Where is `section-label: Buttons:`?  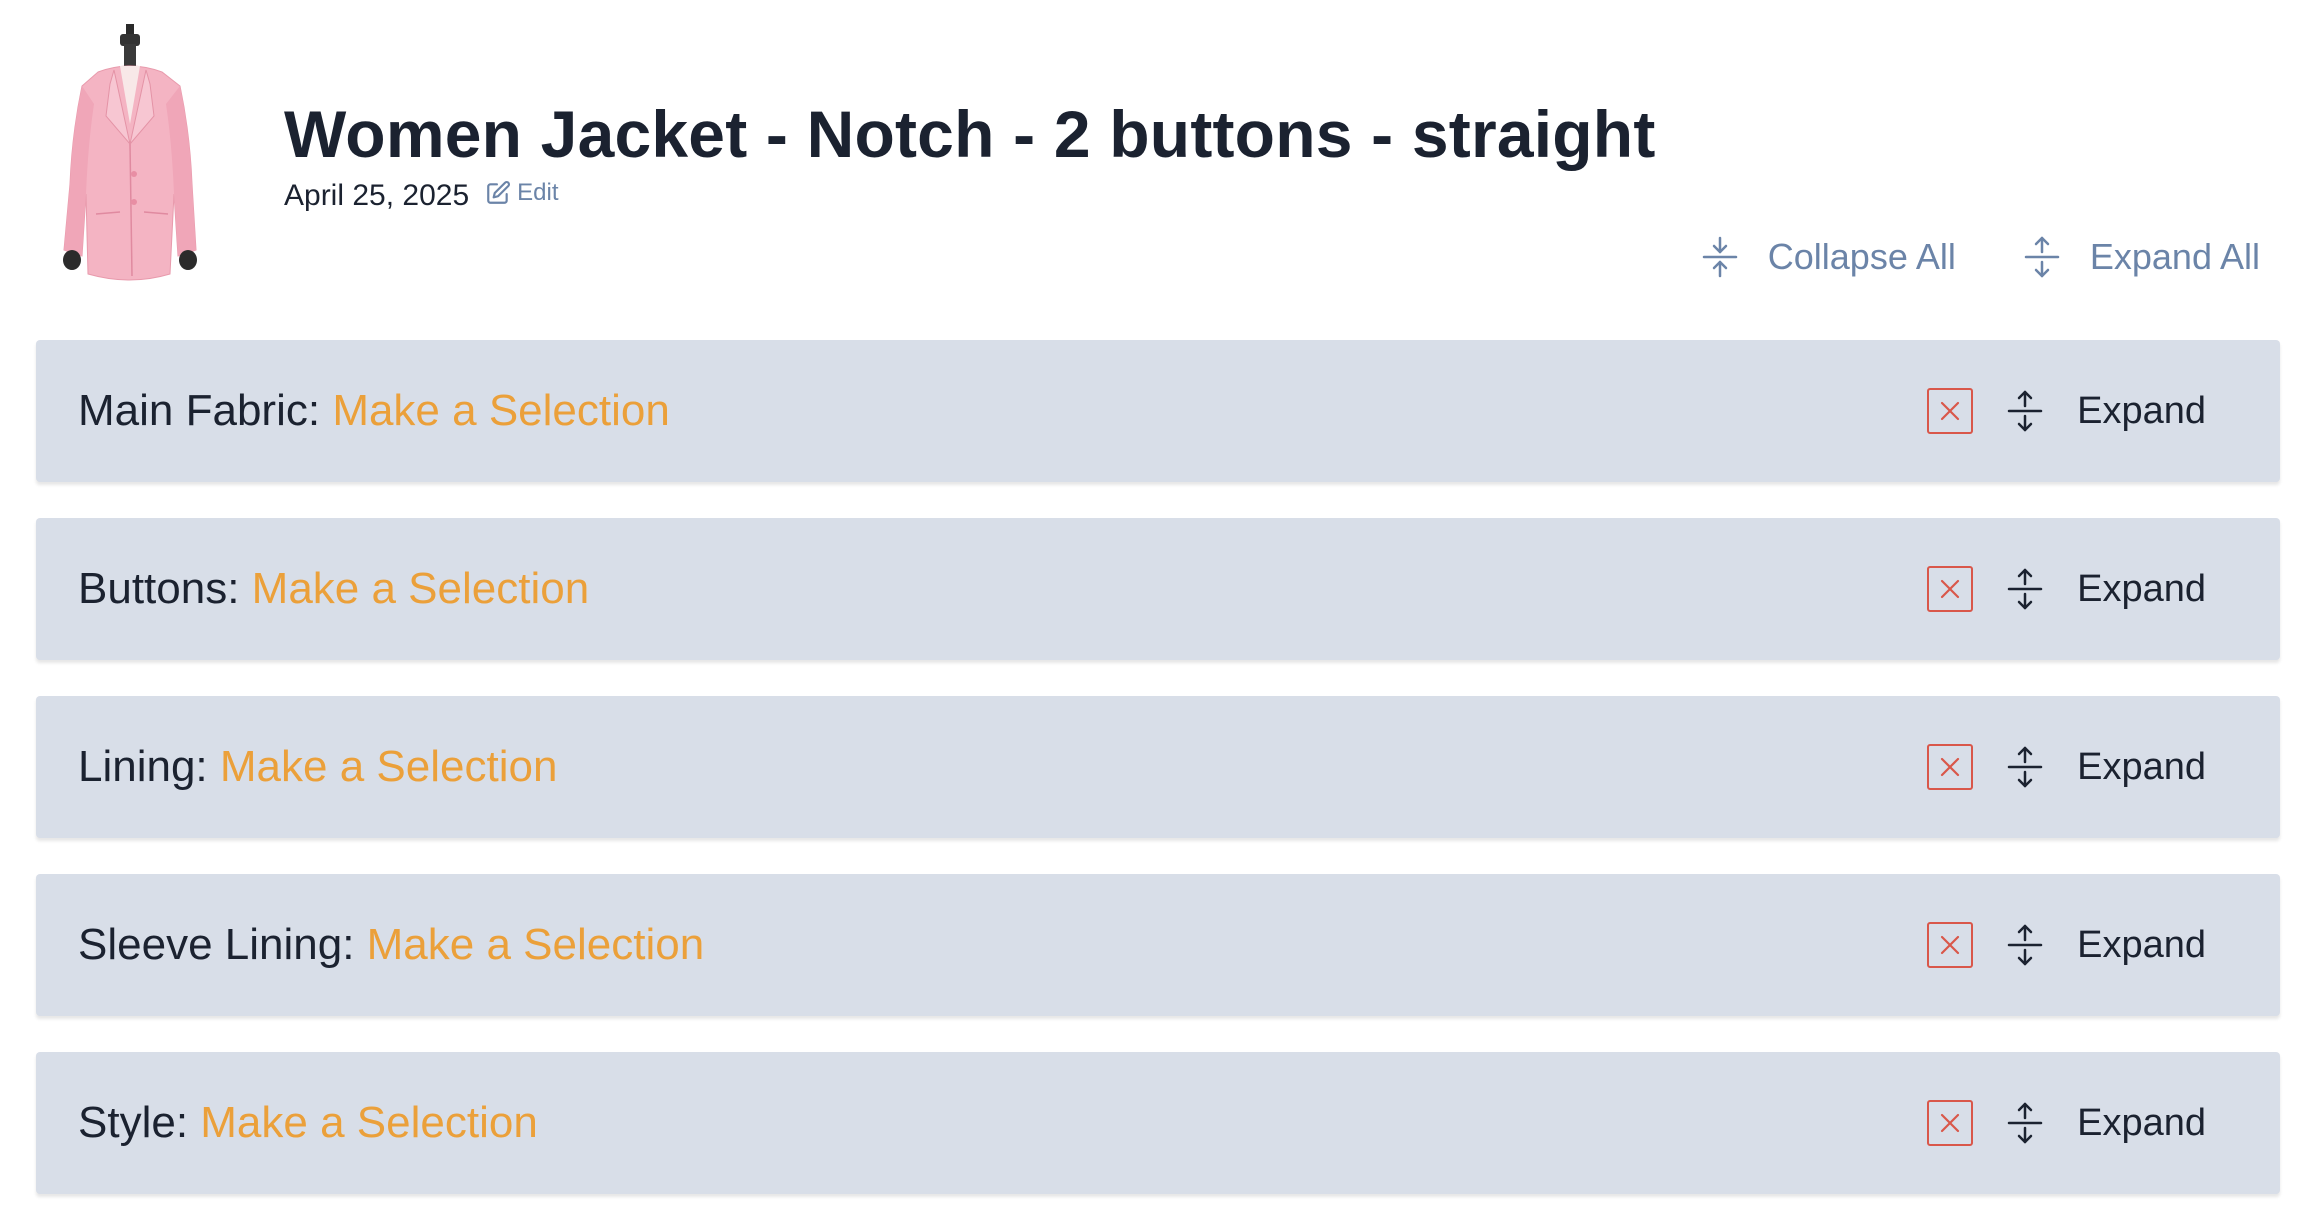
section-label: Buttons: is located at coordinates (159, 588).